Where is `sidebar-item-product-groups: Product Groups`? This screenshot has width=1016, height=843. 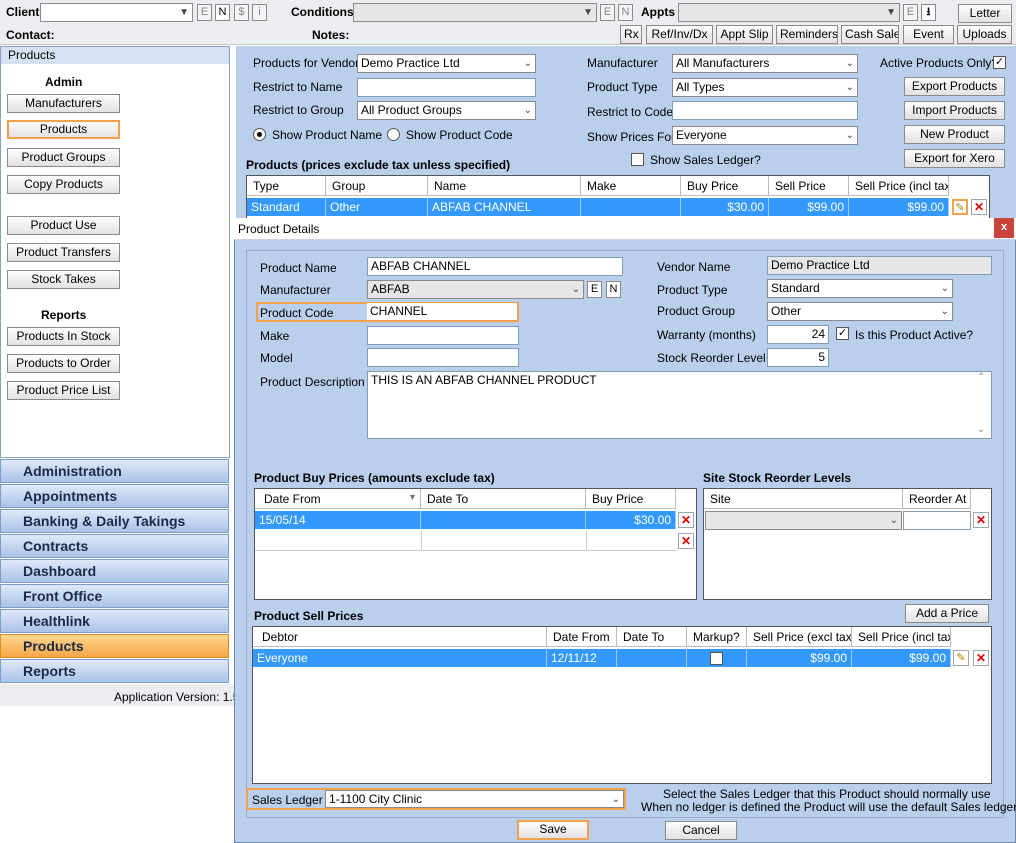
sidebar-item-product-groups: Product Groups is located at coordinates (63, 157).